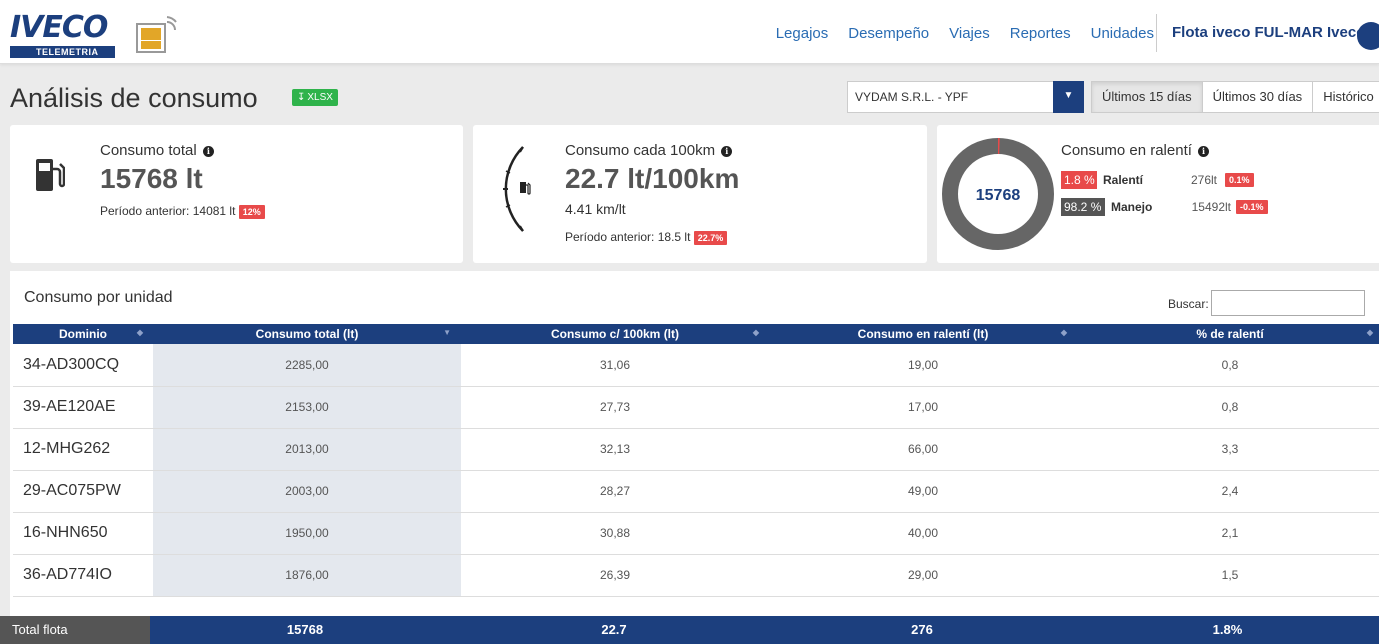  I want to click on column-header-label: Dominio, so click(83, 334).